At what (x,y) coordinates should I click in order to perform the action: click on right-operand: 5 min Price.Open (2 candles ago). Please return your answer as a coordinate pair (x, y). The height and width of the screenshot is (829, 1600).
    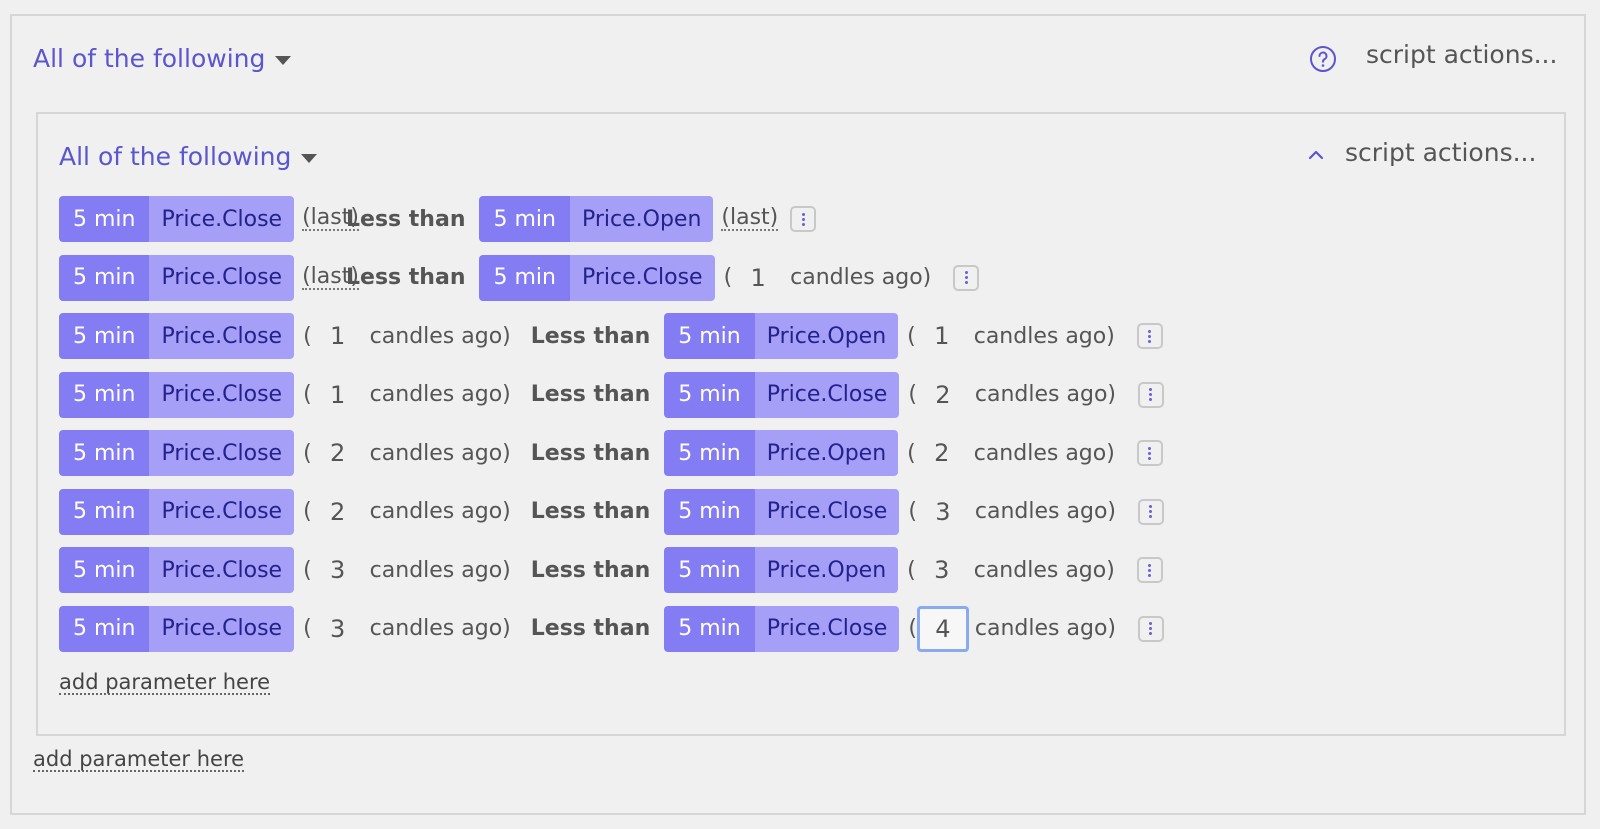
    Looking at the image, I should click on (889, 453).